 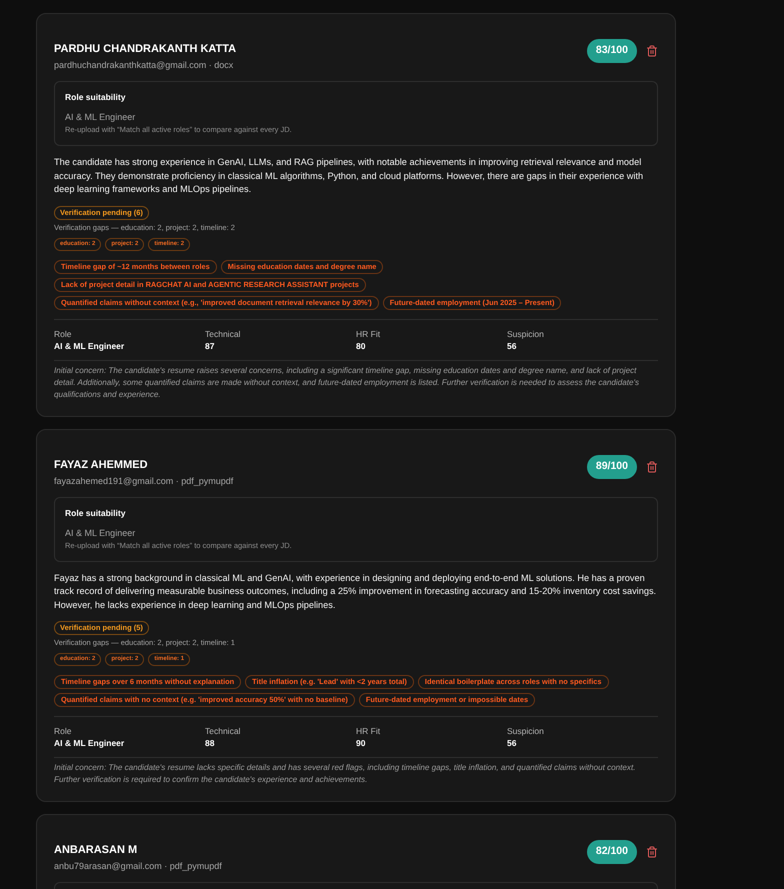 I want to click on score-badge: 83/100, so click(x=611, y=51).